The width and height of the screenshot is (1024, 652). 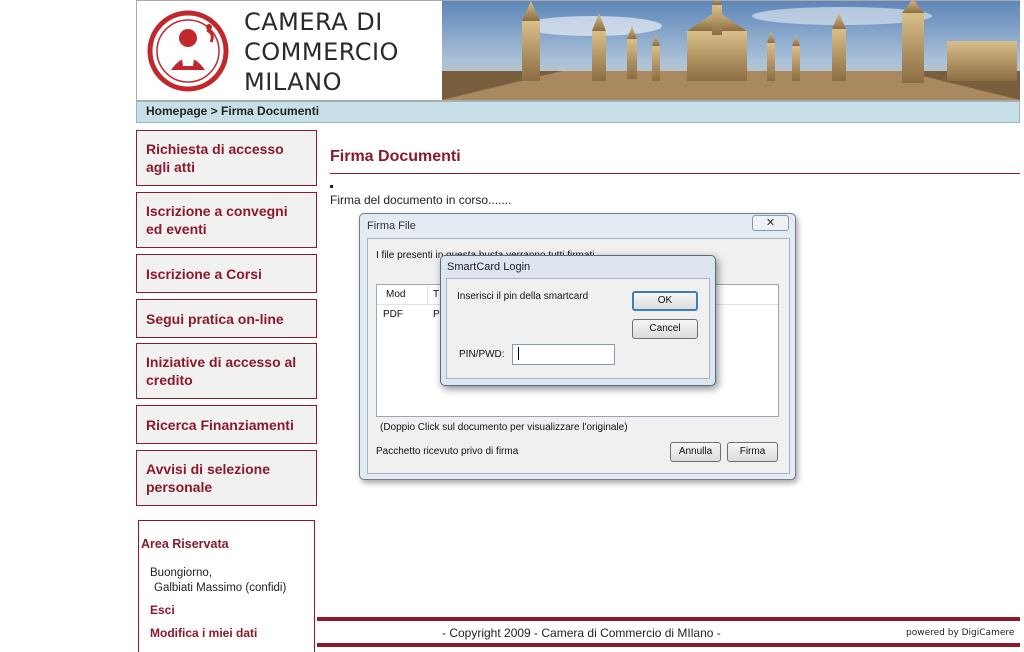 What do you see at coordinates (181, 573) in the screenshot?
I see `greeting-line: Buongiorno,` at bounding box center [181, 573].